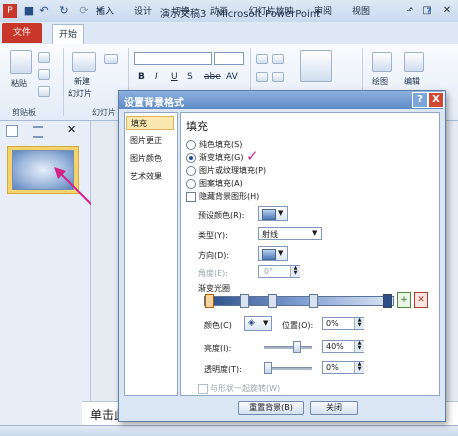 Image resolution: width=458 pixels, height=436 pixels. Describe the element at coordinates (68, 34) in the screenshot. I see `tab-home: 开始` at that location.